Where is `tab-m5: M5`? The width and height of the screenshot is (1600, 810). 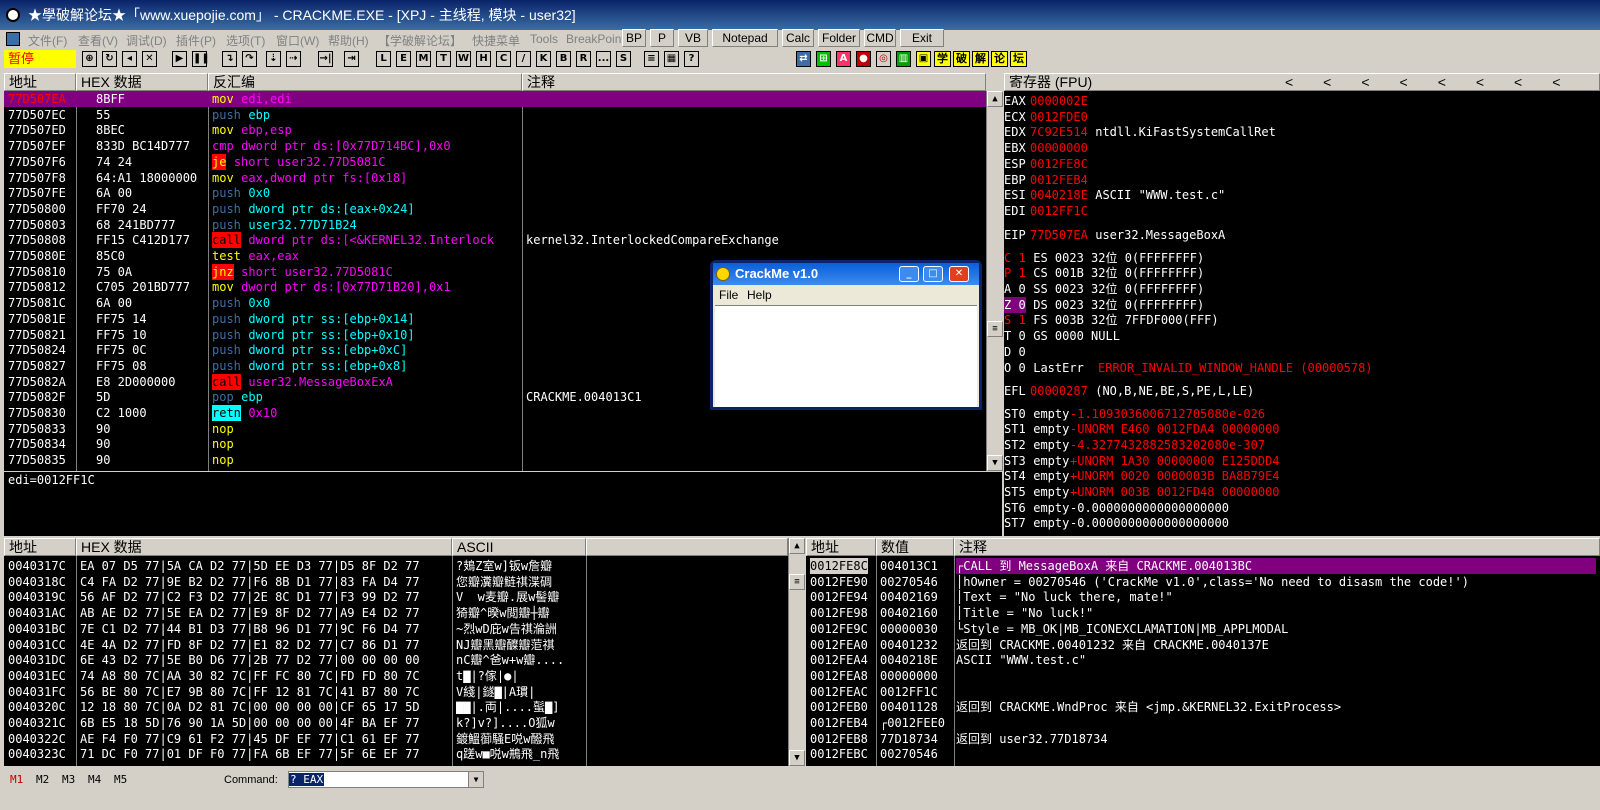 tab-m5: M5 is located at coordinates (120, 779).